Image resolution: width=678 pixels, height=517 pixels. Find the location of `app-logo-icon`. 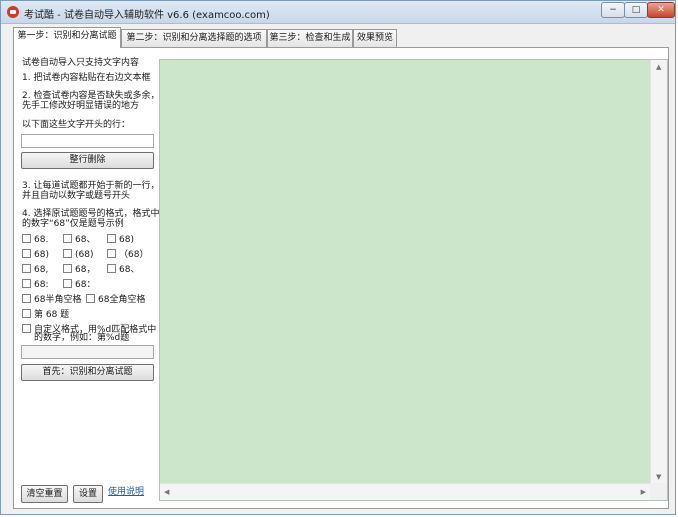

app-logo-icon is located at coordinates (13, 12).